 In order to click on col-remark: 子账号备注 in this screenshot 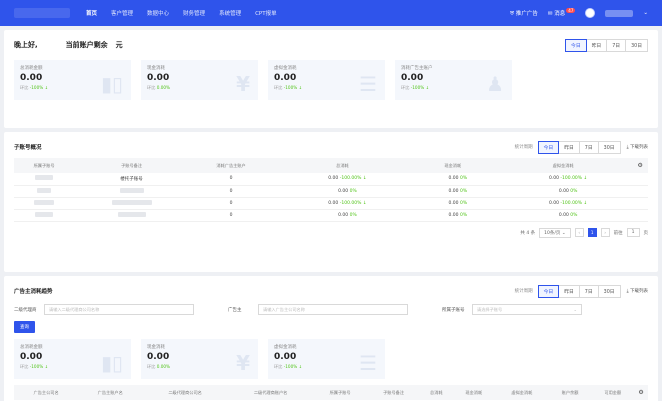, I will do `click(131, 165)`.